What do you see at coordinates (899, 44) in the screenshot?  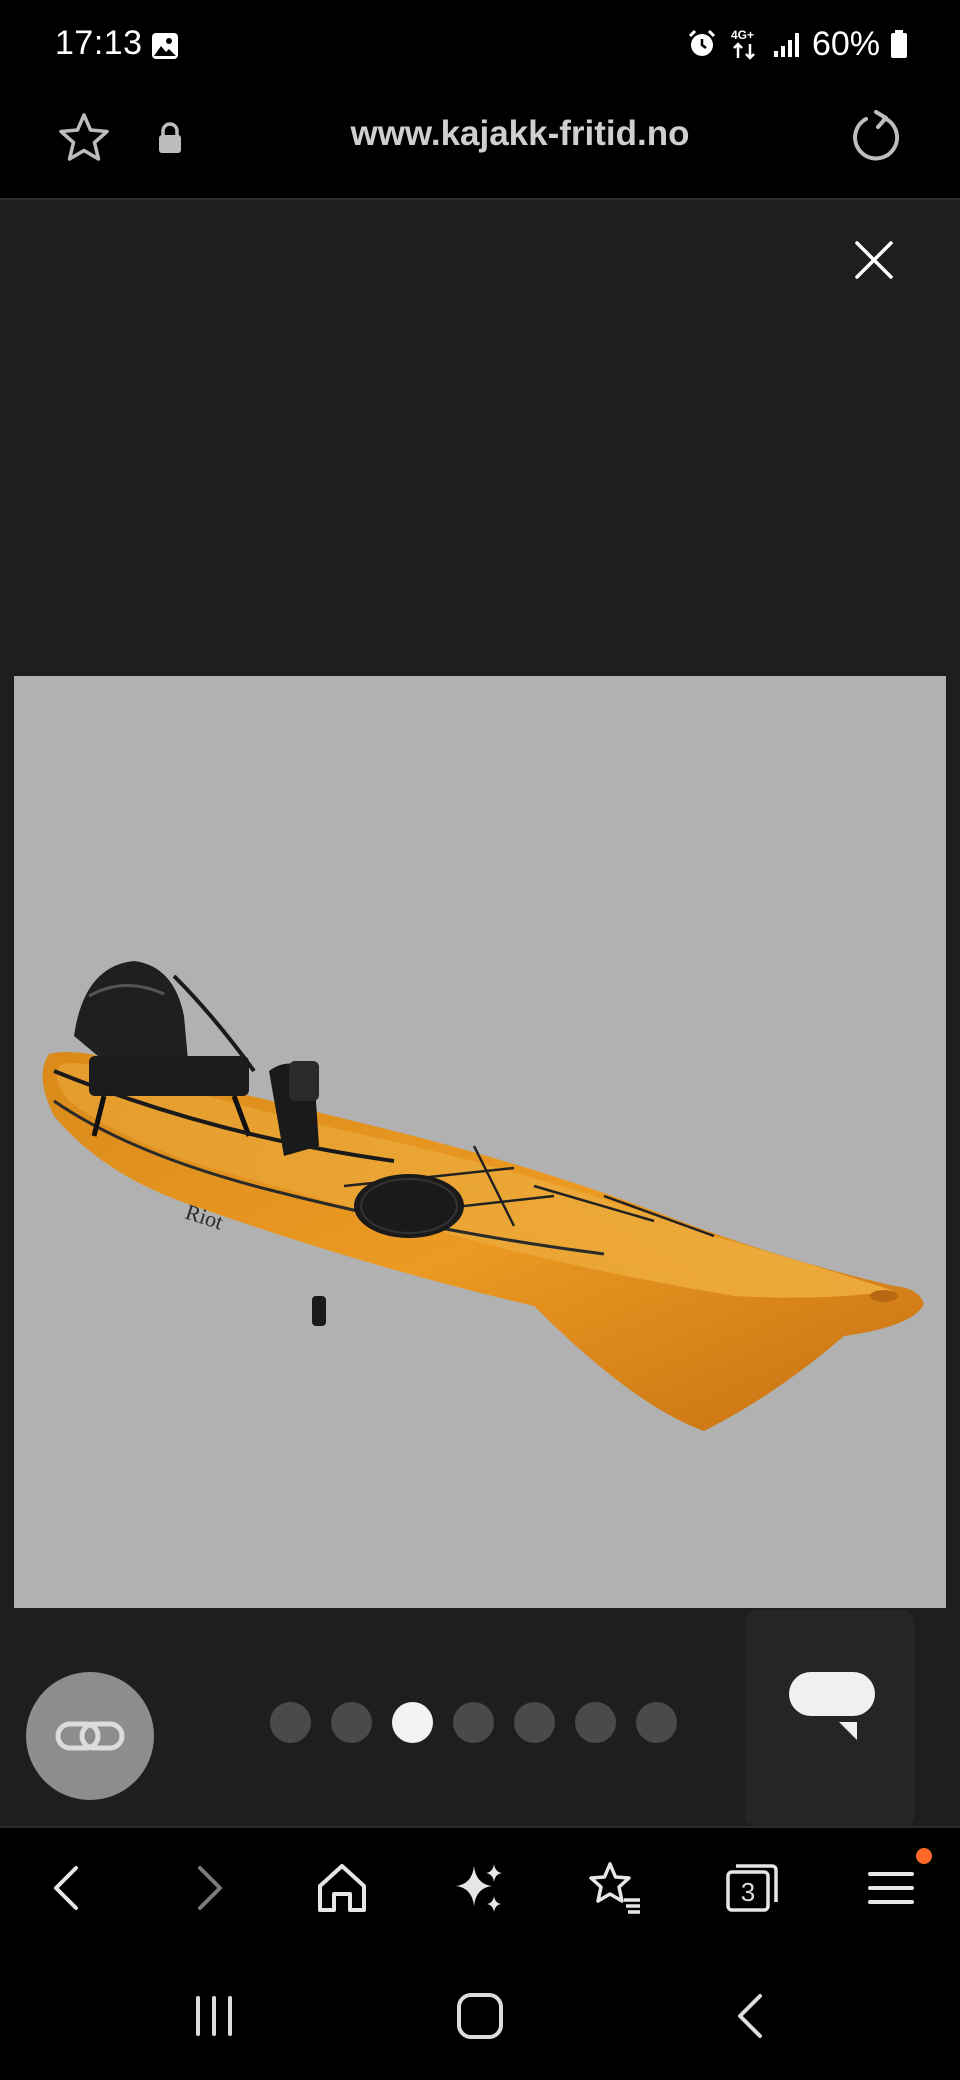 I see `battery-icon` at bounding box center [899, 44].